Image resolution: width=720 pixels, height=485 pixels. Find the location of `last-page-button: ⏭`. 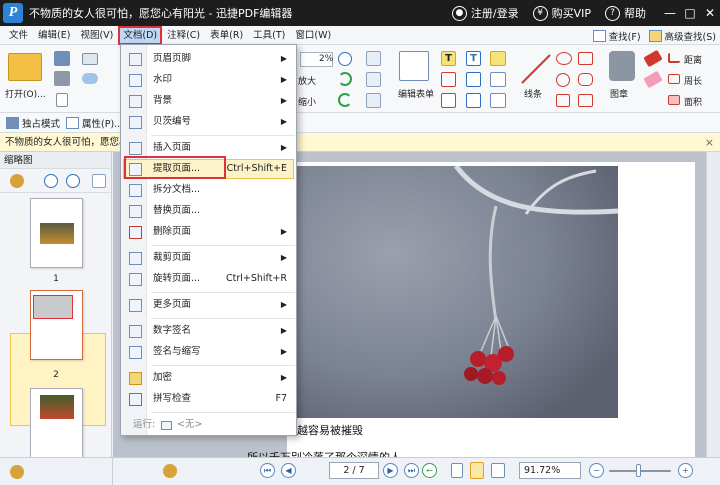

last-page-button: ⏭ is located at coordinates (411, 470).